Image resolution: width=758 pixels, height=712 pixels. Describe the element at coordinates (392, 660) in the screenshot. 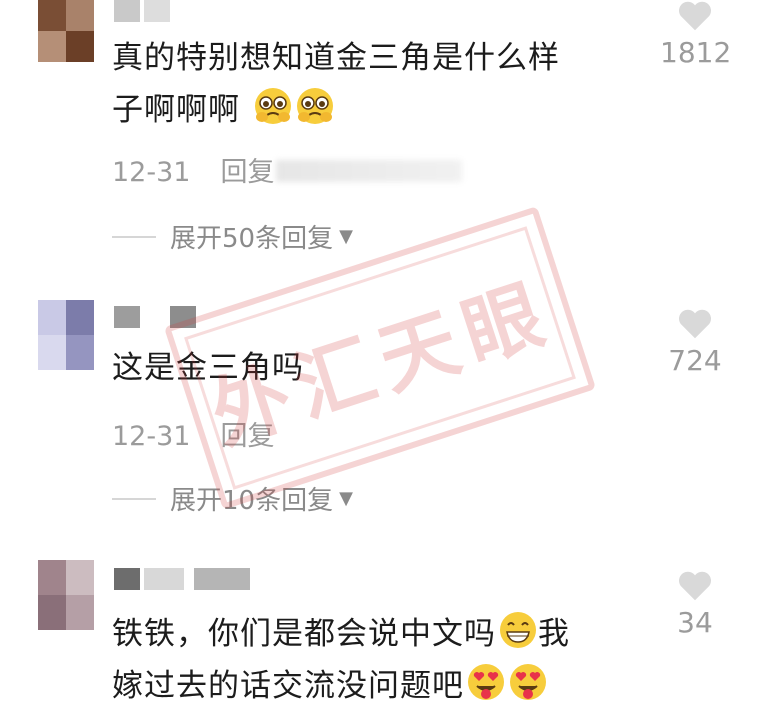

I see `comment-text: 铁铁，你们是都会说中文吗 我 嫁过去的话交流没问题吧` at that location.